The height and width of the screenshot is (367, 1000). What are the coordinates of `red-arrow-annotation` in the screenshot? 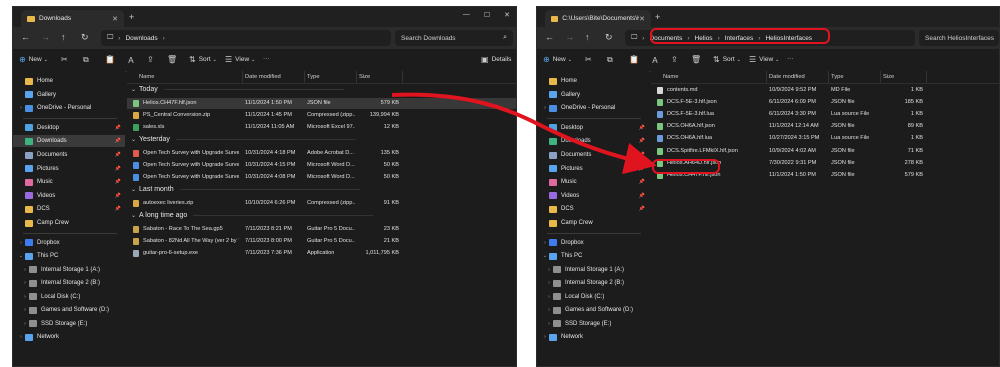 It's located at (524, 133).